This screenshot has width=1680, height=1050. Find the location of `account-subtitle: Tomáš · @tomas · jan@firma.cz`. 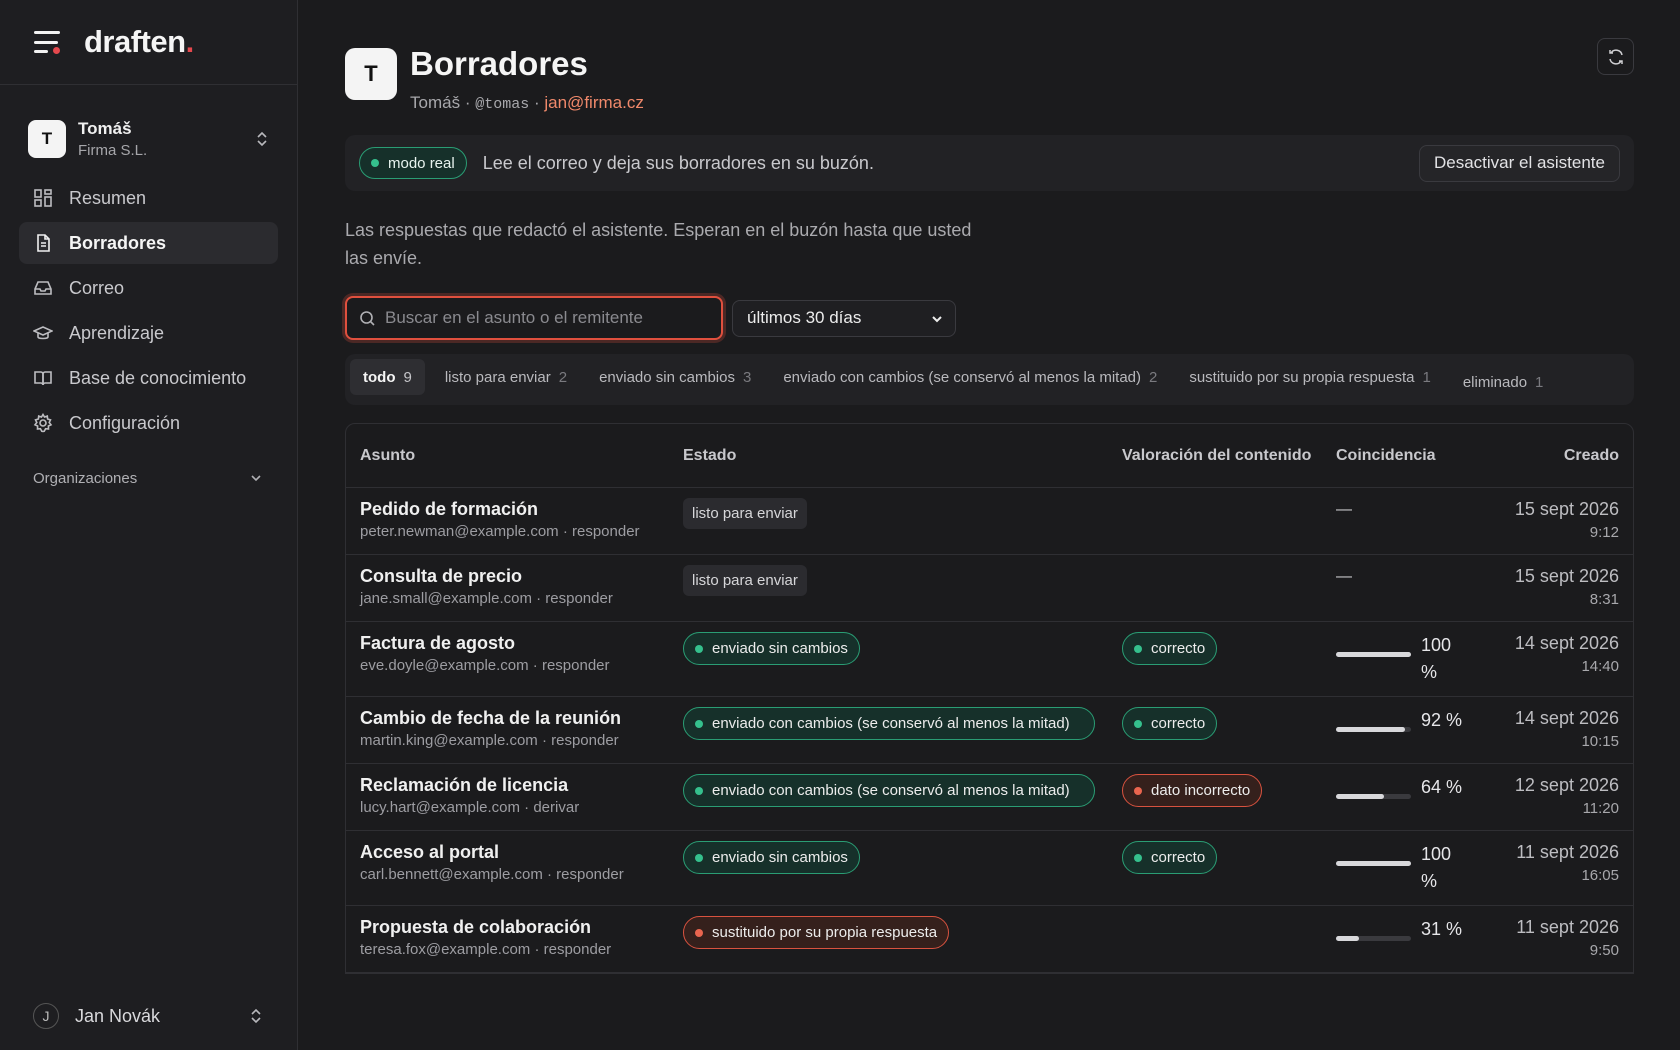

account-subtitle: Tomáš · @tomas · jan@firma.cz is located at coordinates (527, 103).